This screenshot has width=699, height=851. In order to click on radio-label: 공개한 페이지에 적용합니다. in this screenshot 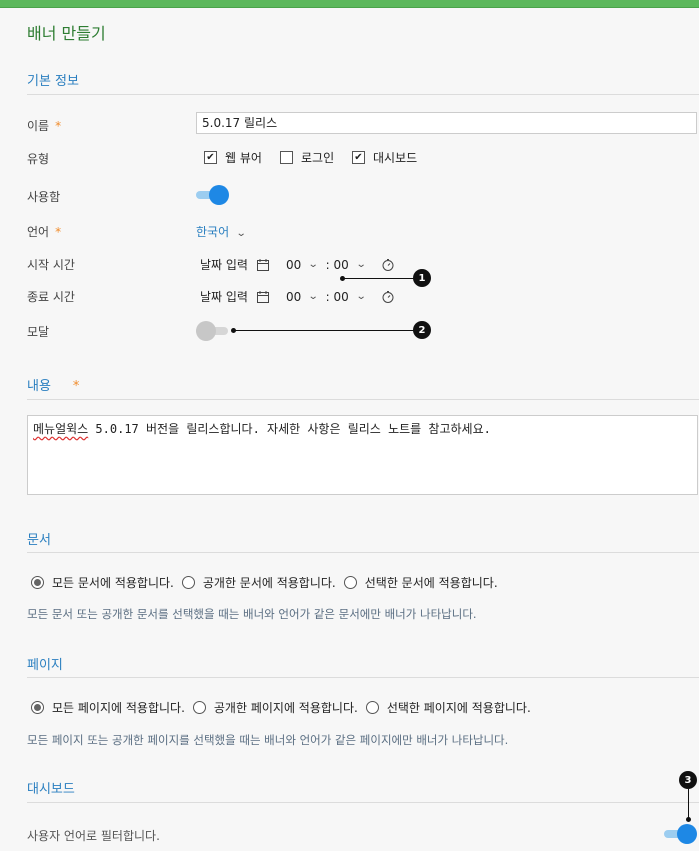, I will do `click(285, 708)`.